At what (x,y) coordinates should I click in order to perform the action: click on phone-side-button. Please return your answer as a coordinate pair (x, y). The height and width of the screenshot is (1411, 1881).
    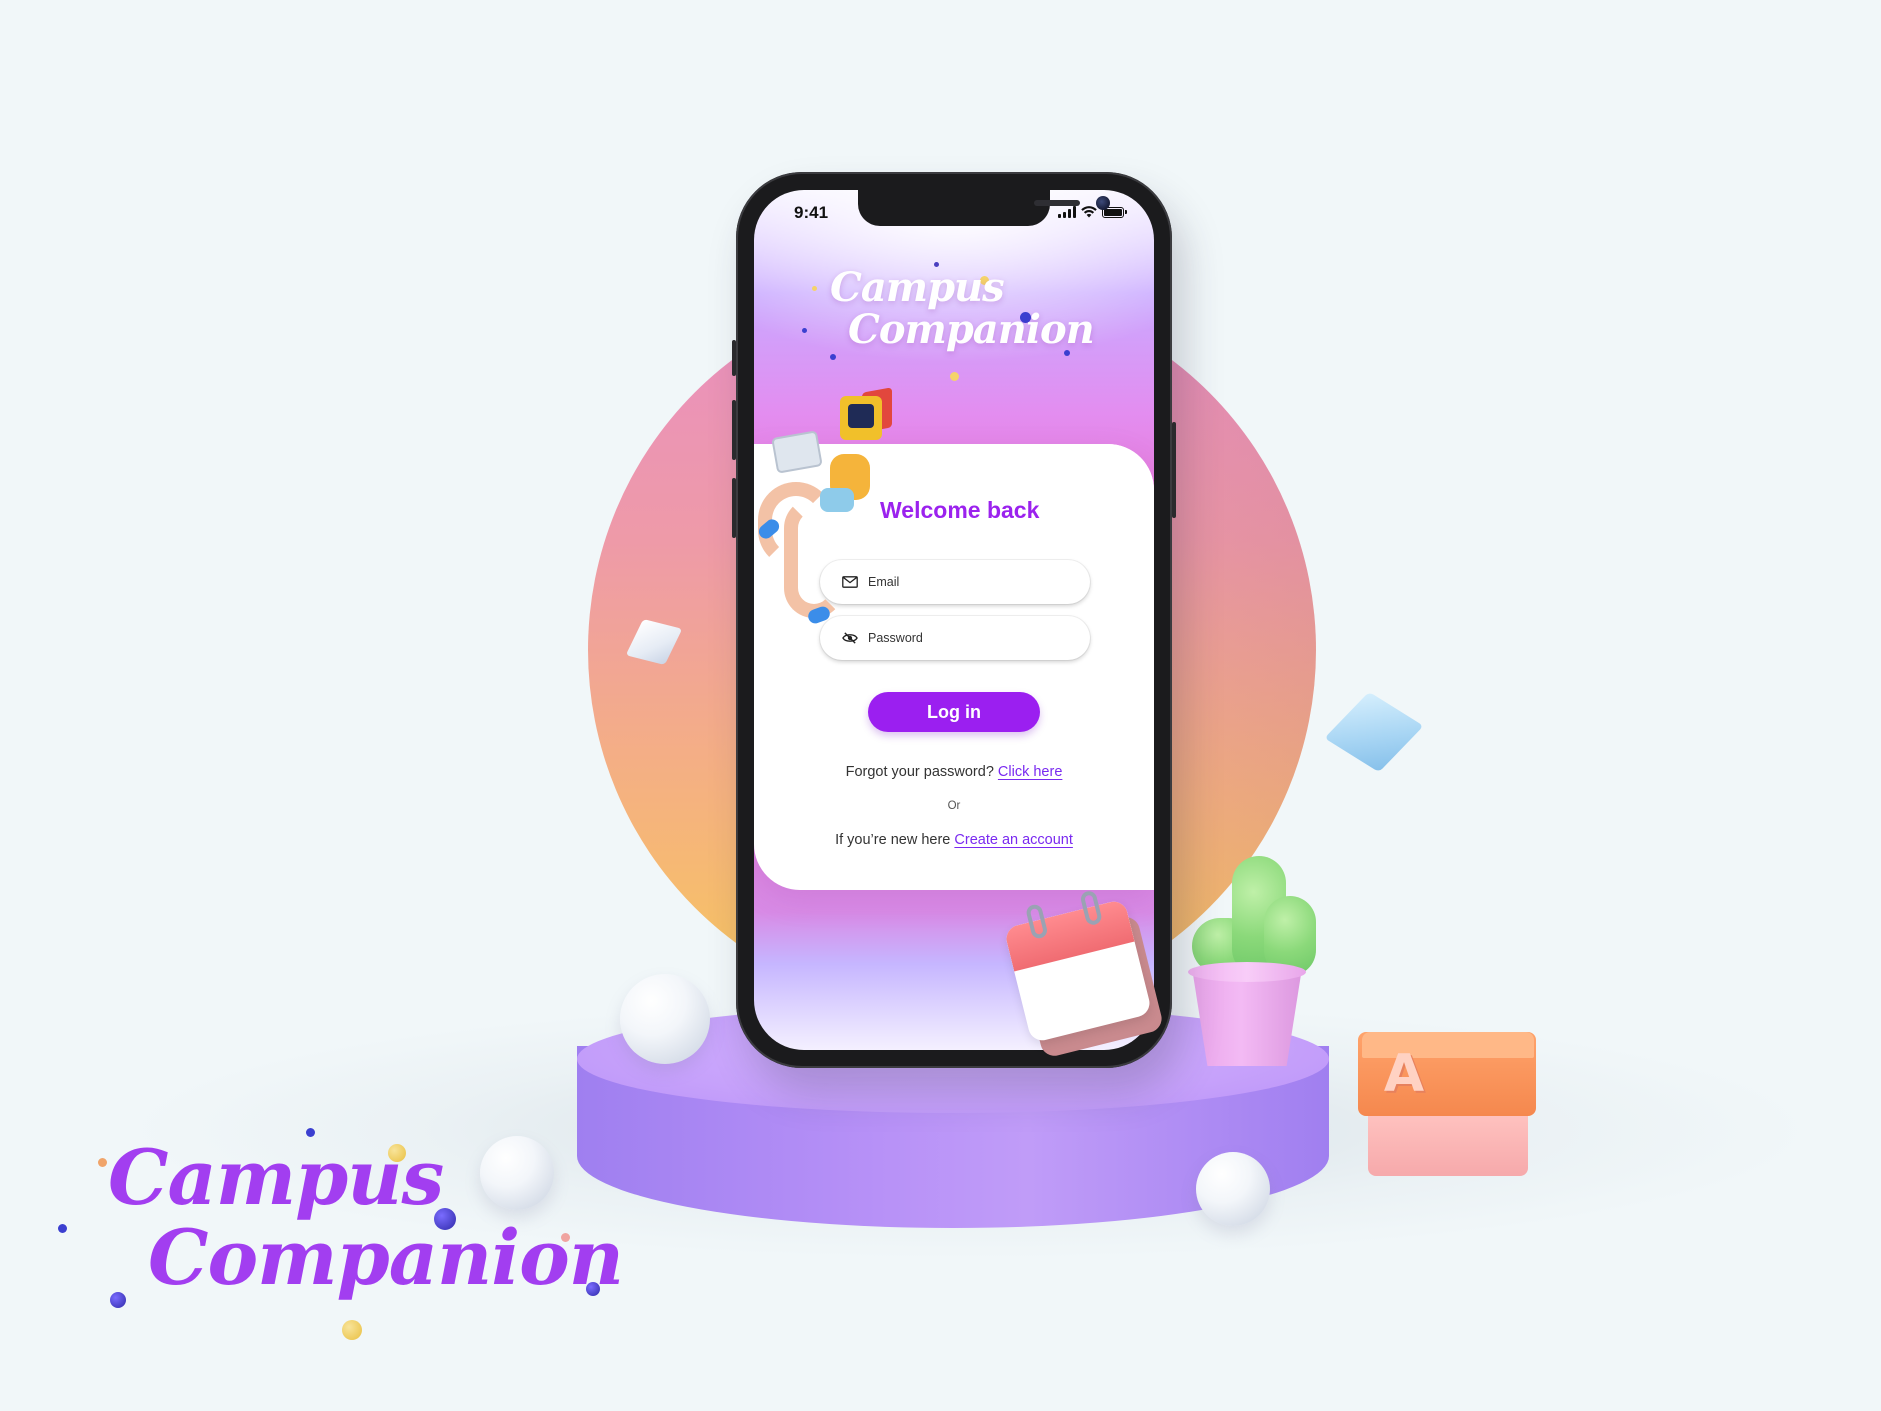
    Looking at the image, I should click on (734, 358).